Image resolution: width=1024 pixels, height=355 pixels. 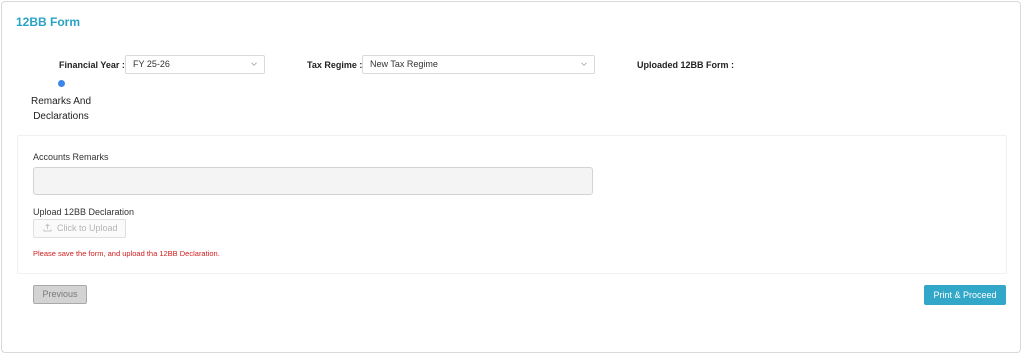 I want to click on tax-regime-label: Tax Regime :, so click(x=335, y=65).